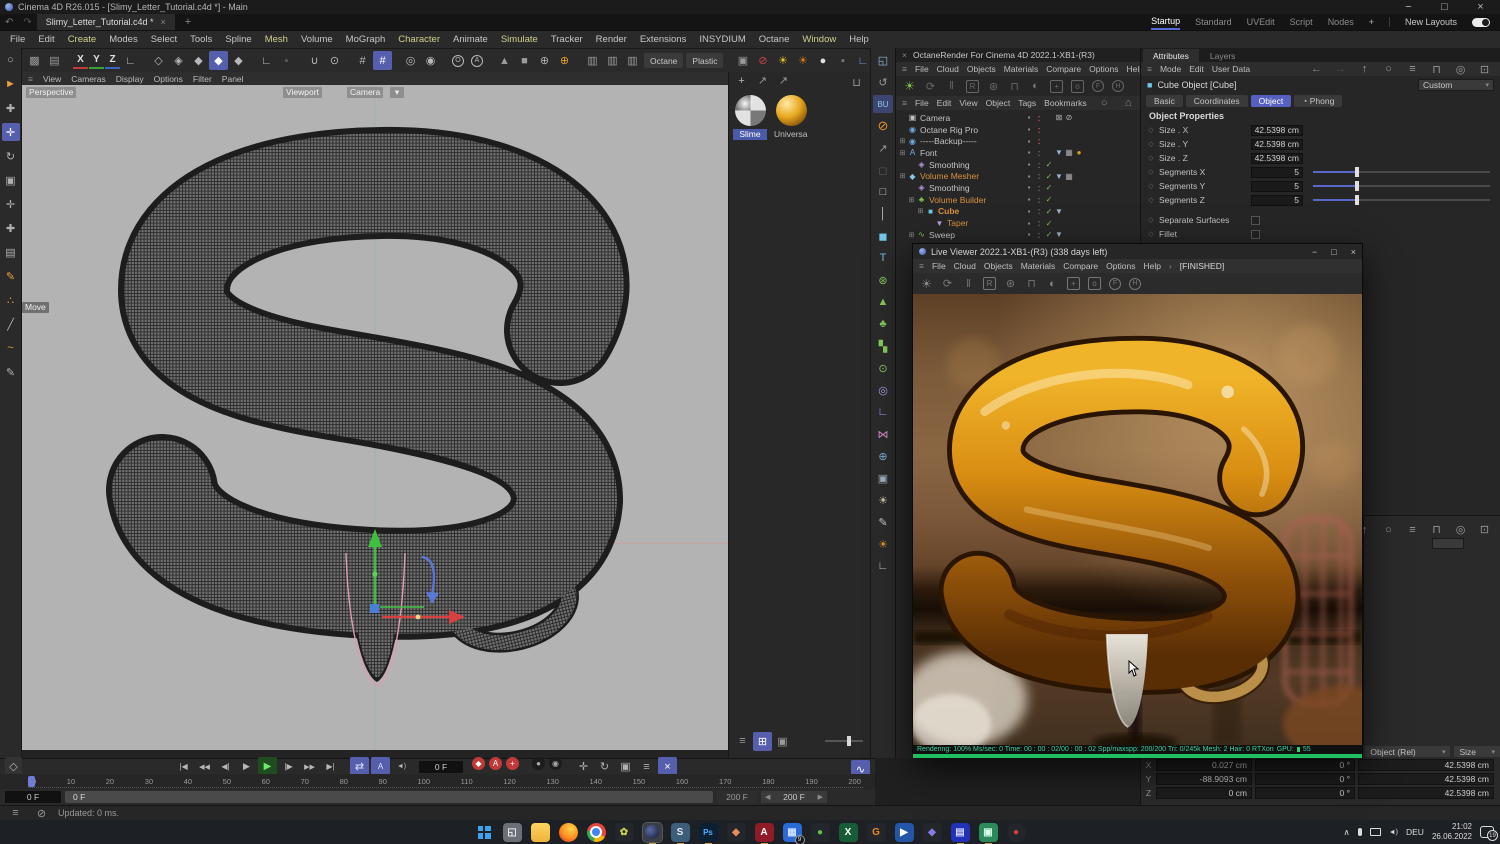 This screenshot has width=1500, height=844. What do you see at coordinates (82, 39) in the screenshot?
I see `menu-create: Create` at bounding box center [82, 39].